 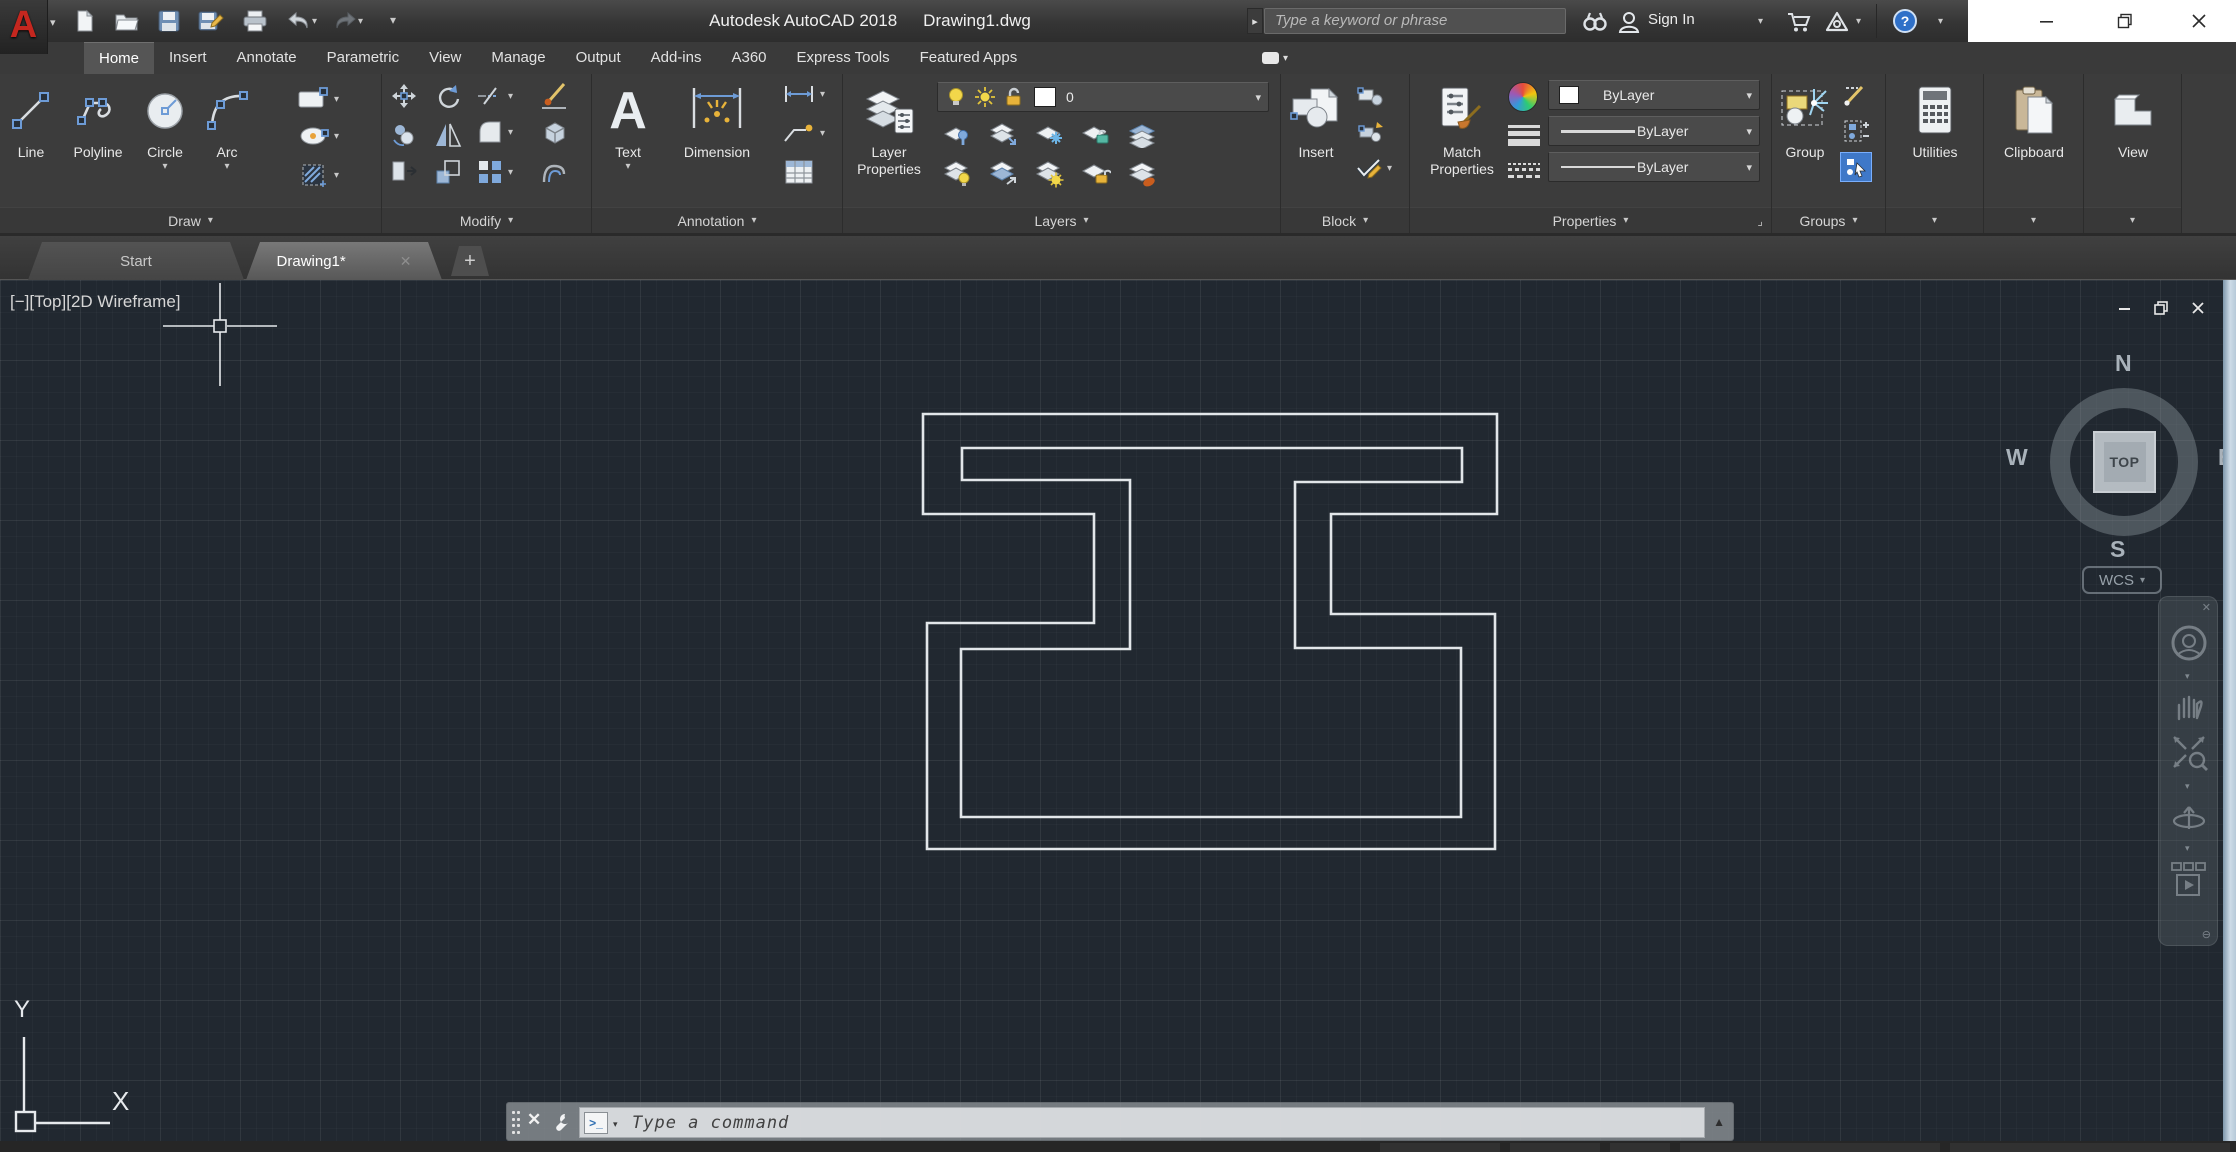 I want to click on viewcube-north: N, so click(x=2123, y=363).